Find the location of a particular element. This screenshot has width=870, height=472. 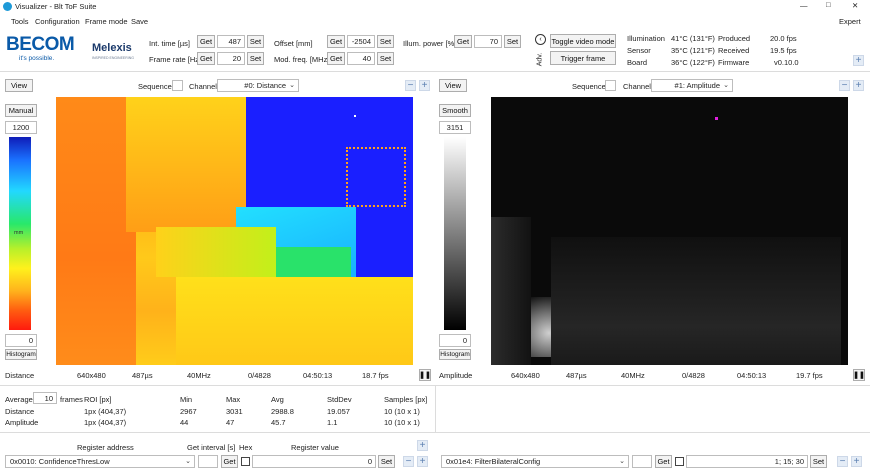

stats-header-avg: Avg is located at coordinates (277, 399).